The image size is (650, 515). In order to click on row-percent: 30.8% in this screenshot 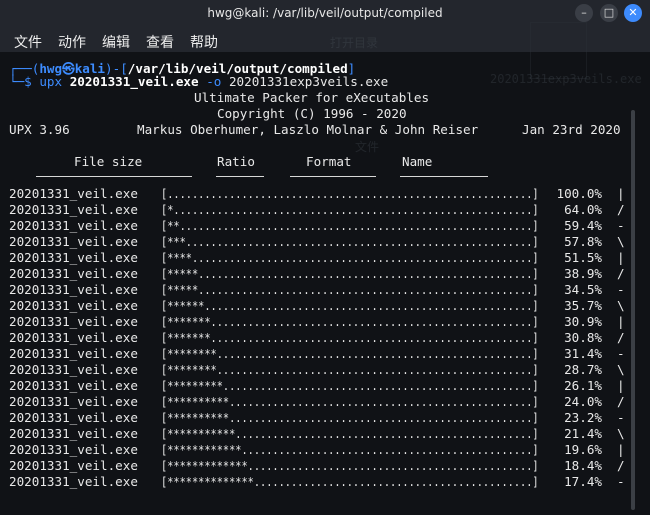, I will do `click(583, 337)`.